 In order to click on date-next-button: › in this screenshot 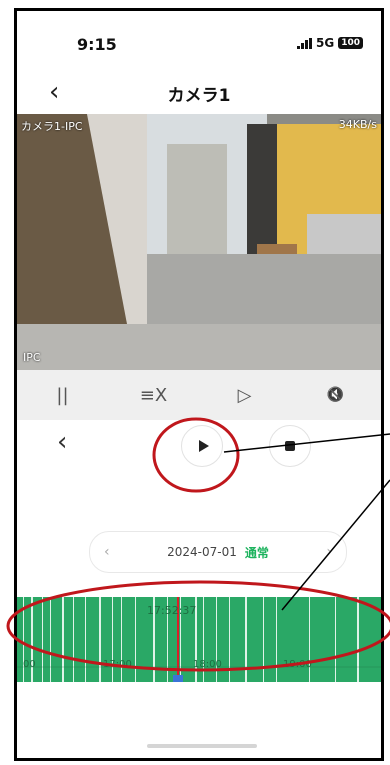, I will do `click(329, 552)`.